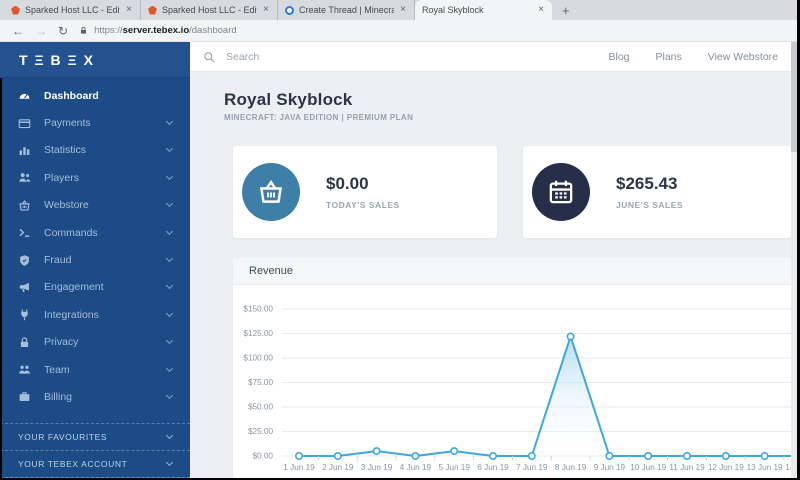 This screenshot has width=800, height=480. What do you see at coordinates (24, 342) in the screenshot?
I see `lock-icon` at bounding box center [24, 342].